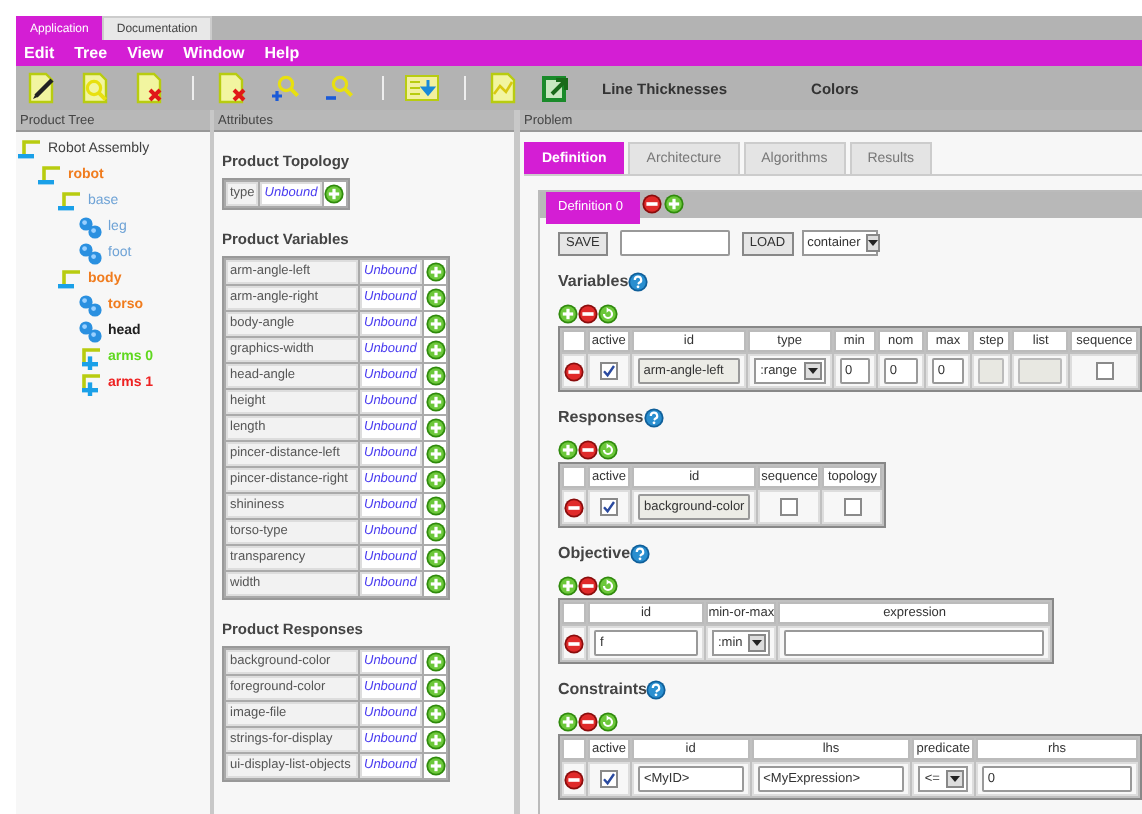 The width and height of the screenshot is (1142, 814). Describe the element at coordinates (282, 53) in the screenshot. I see `menu-item: Help` at that location.